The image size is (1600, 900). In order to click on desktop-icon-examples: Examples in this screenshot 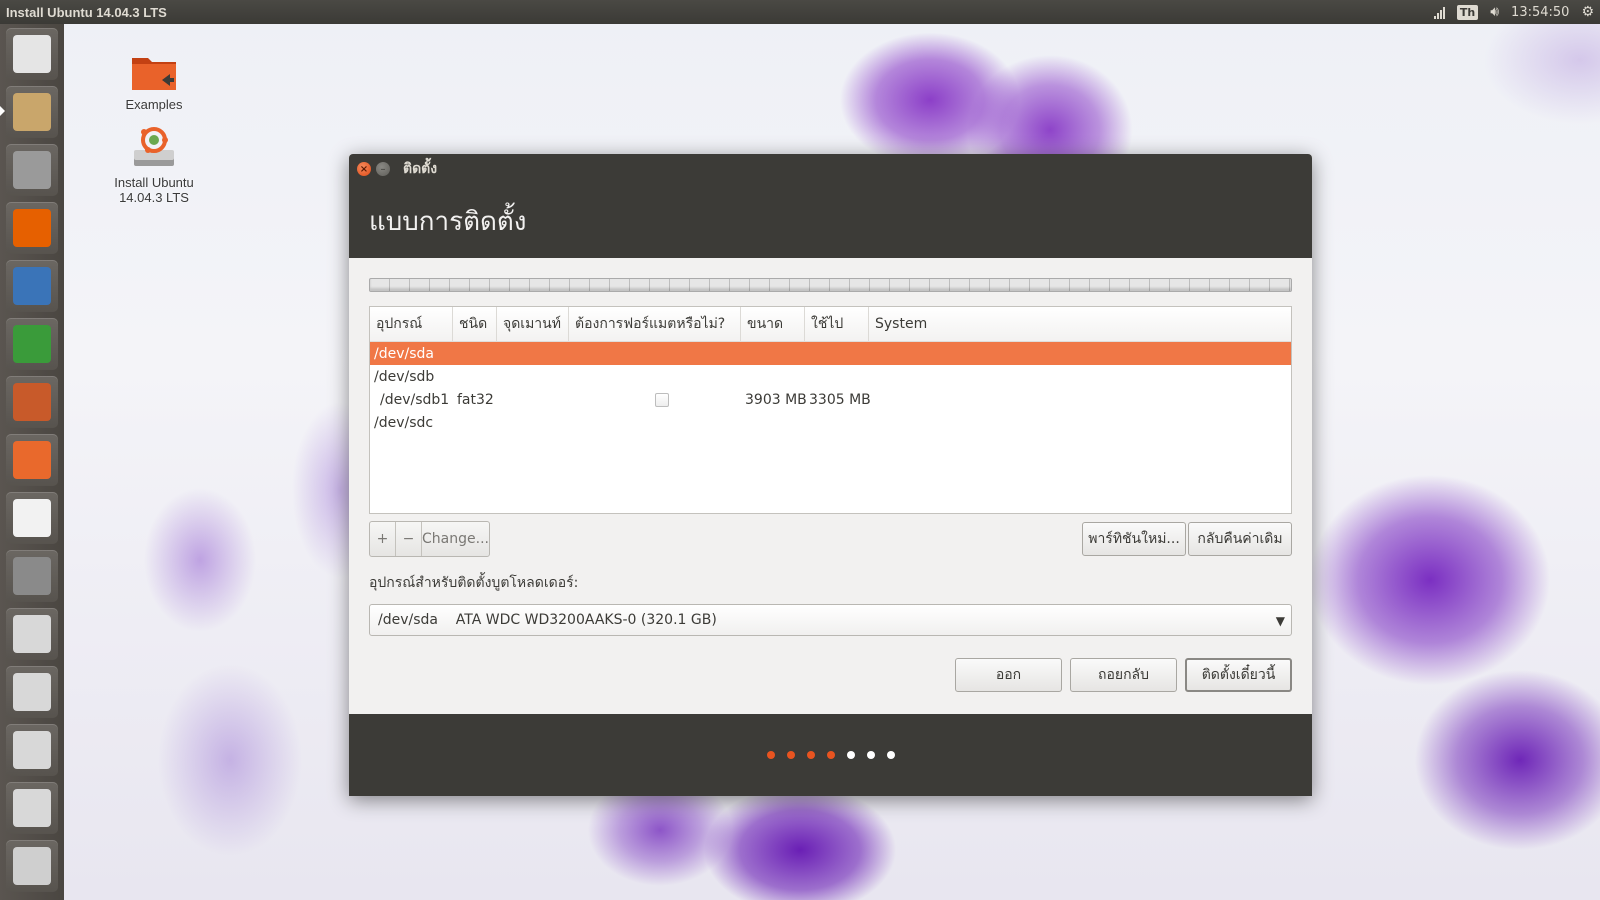, I will do `click(154, 82)`.